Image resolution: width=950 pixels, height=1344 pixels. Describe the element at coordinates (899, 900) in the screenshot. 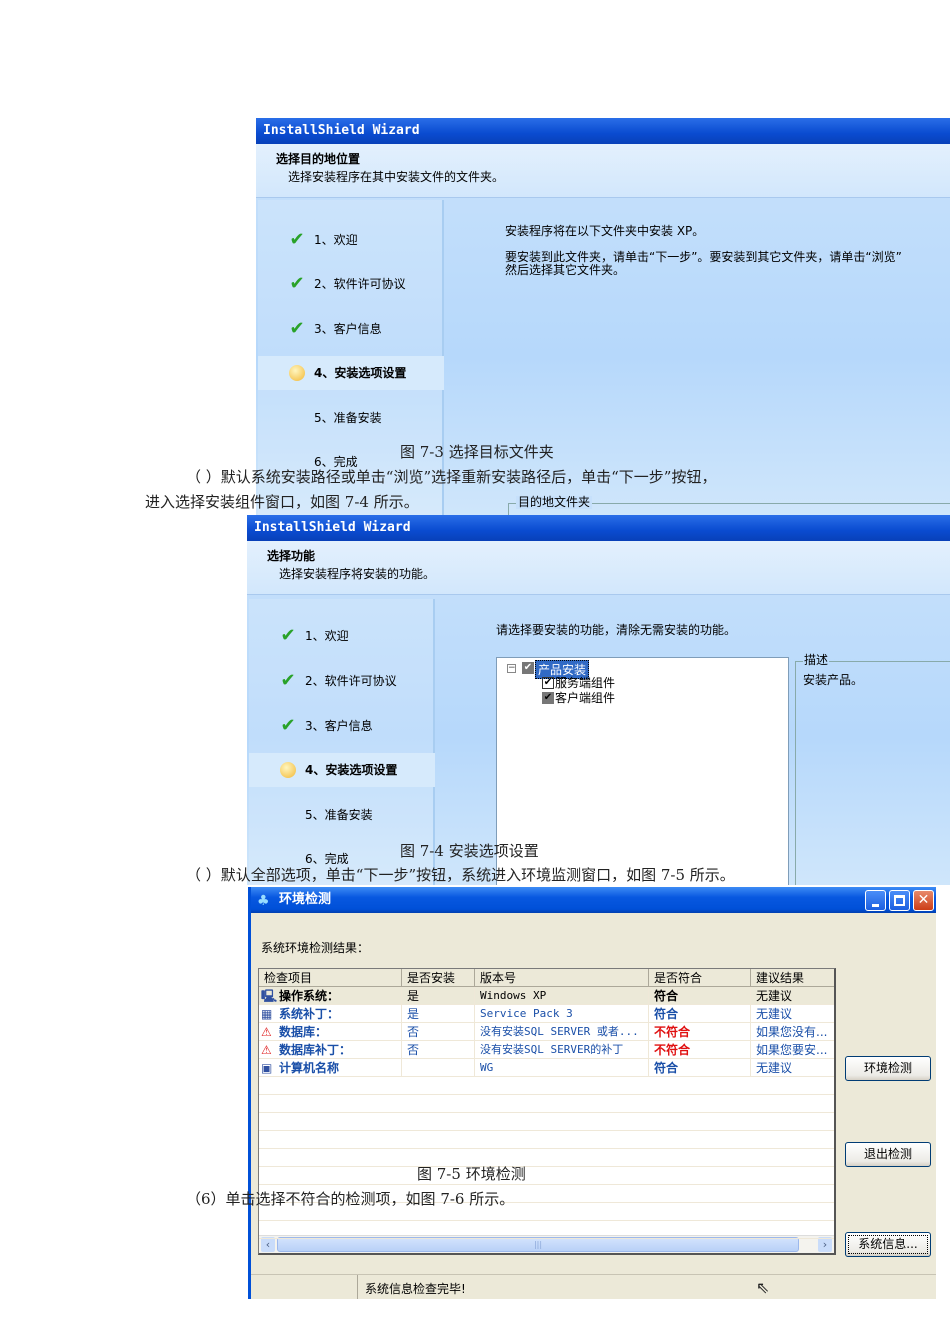

I see `maximize-button` at that location.